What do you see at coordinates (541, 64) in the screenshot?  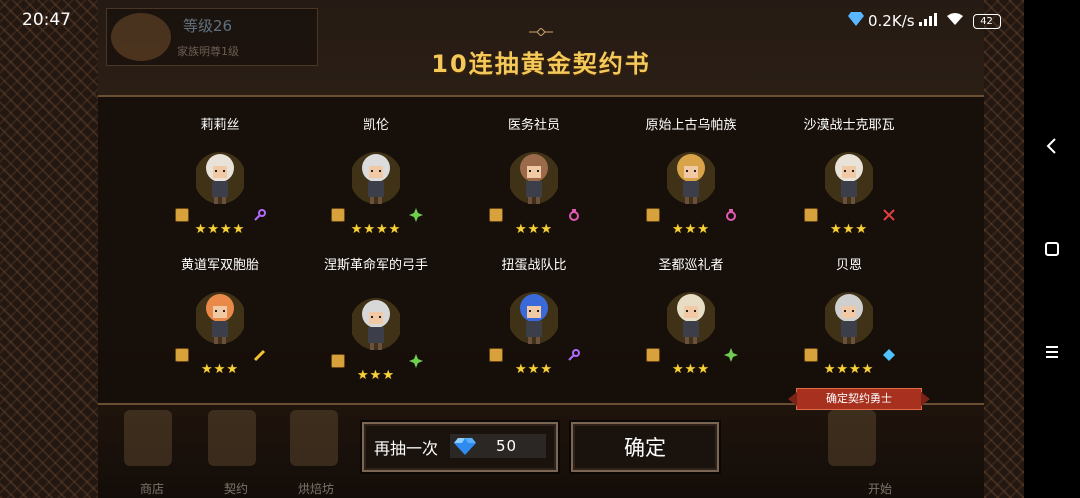 I see `page-title: 10连抽黄金契约书` at bounding box center [541, 64].